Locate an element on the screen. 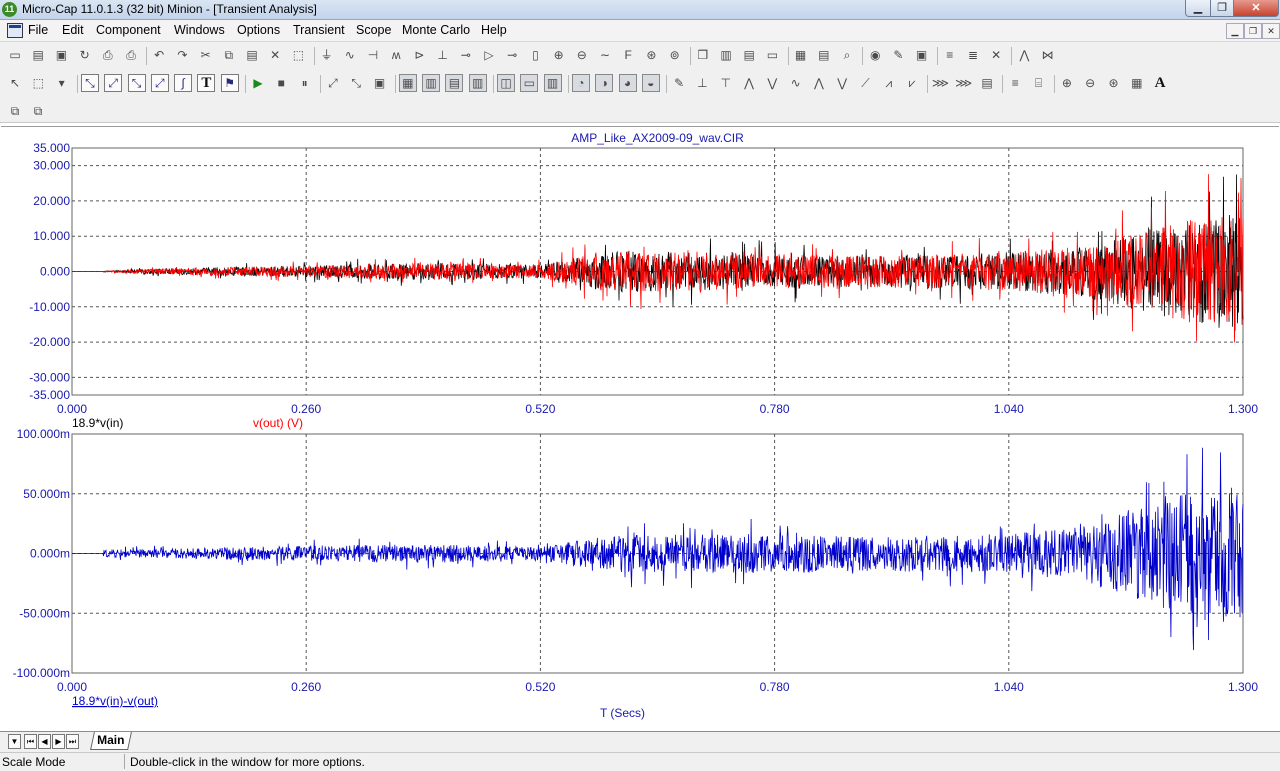 This screenshot has height=771, width=1280. opamp-icon: ▷ is located at coordinates (489, 55).